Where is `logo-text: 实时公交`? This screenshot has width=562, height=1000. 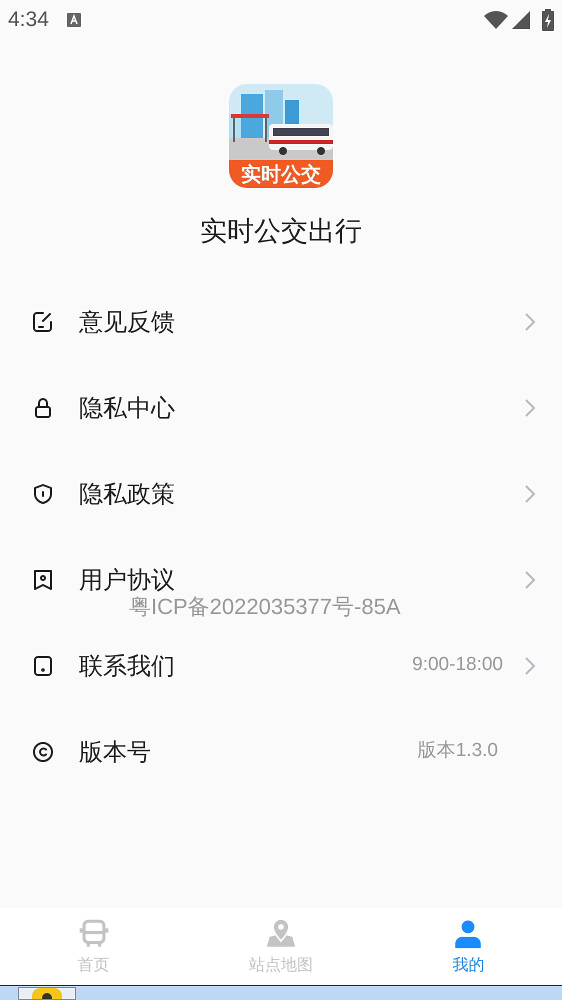
logo-text: 实时公交 is located at coordinates (281, 174).